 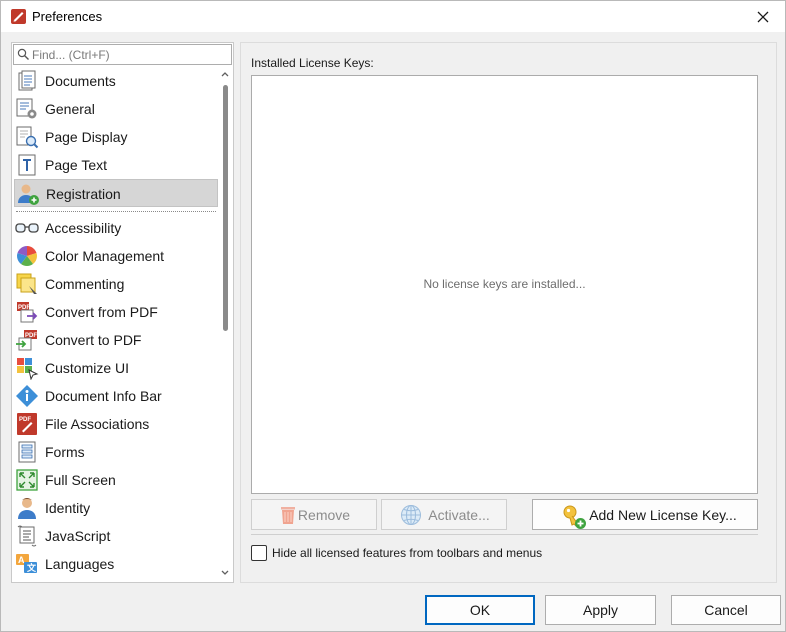 I want to click on svg-text: A, so click(x=21, y=560).